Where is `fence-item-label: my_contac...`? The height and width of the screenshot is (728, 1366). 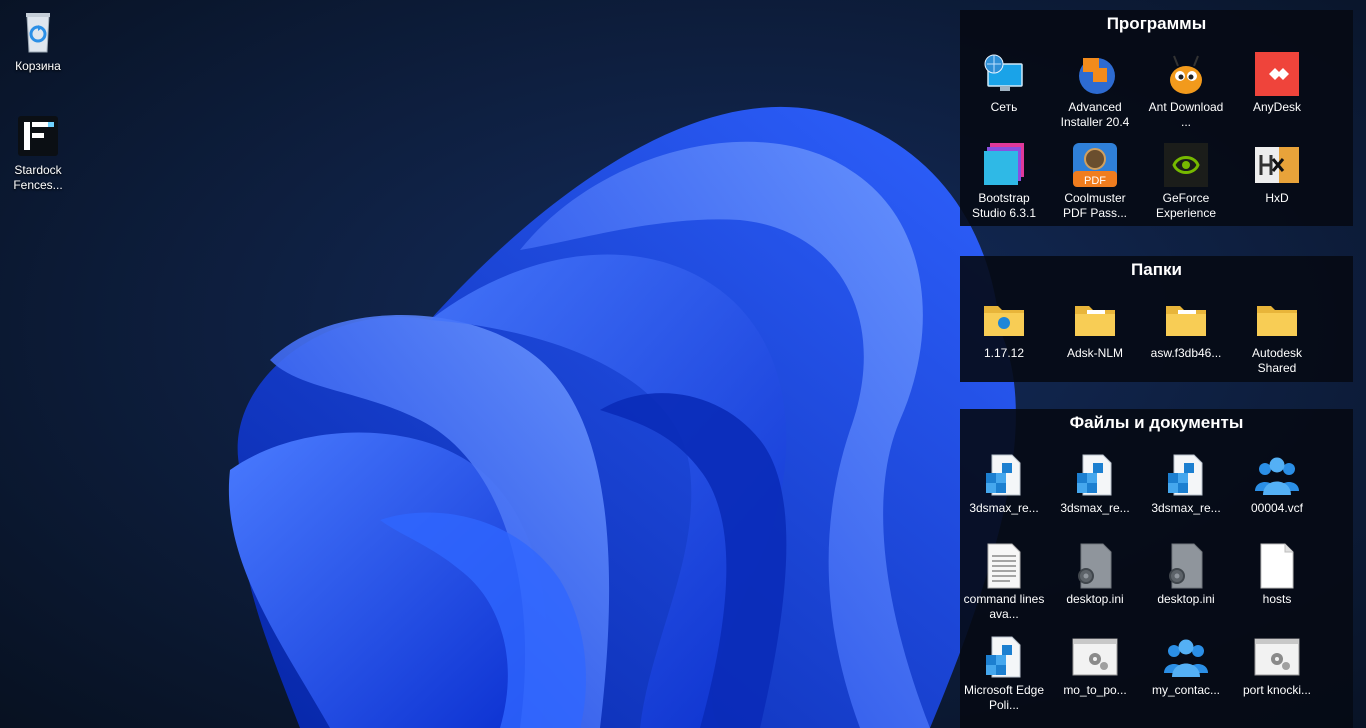
fence-item-label: my_contac... is located at coordinates (1186, 690).